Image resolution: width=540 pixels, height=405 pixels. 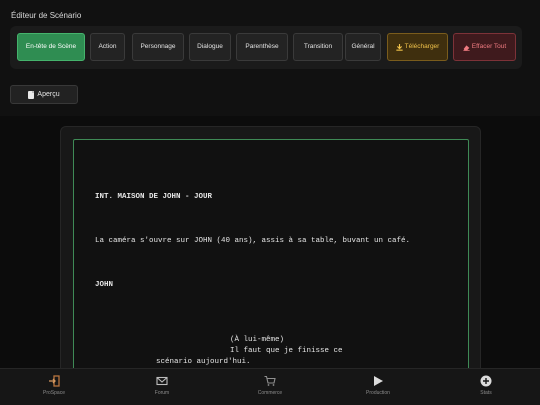 What do you see at coordinates (489, 46) in the screenshot?
I see `clear-all-label: Effacer Tout` at bounding box center [489, 46].